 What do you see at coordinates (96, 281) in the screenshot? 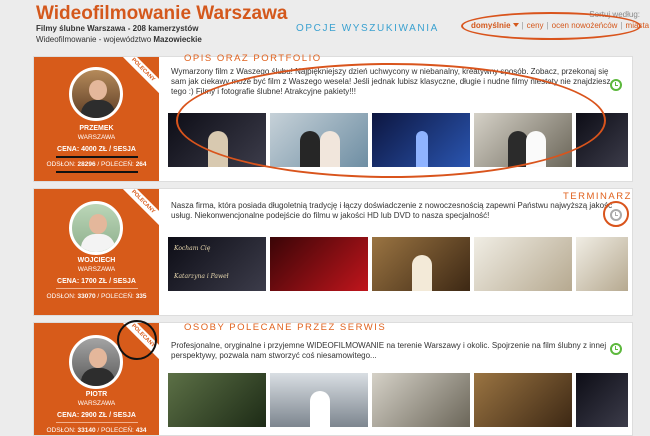
I see `vendor-price: CENA: 1700 ZŁ / SESJA` at bounding box center [96, 281].